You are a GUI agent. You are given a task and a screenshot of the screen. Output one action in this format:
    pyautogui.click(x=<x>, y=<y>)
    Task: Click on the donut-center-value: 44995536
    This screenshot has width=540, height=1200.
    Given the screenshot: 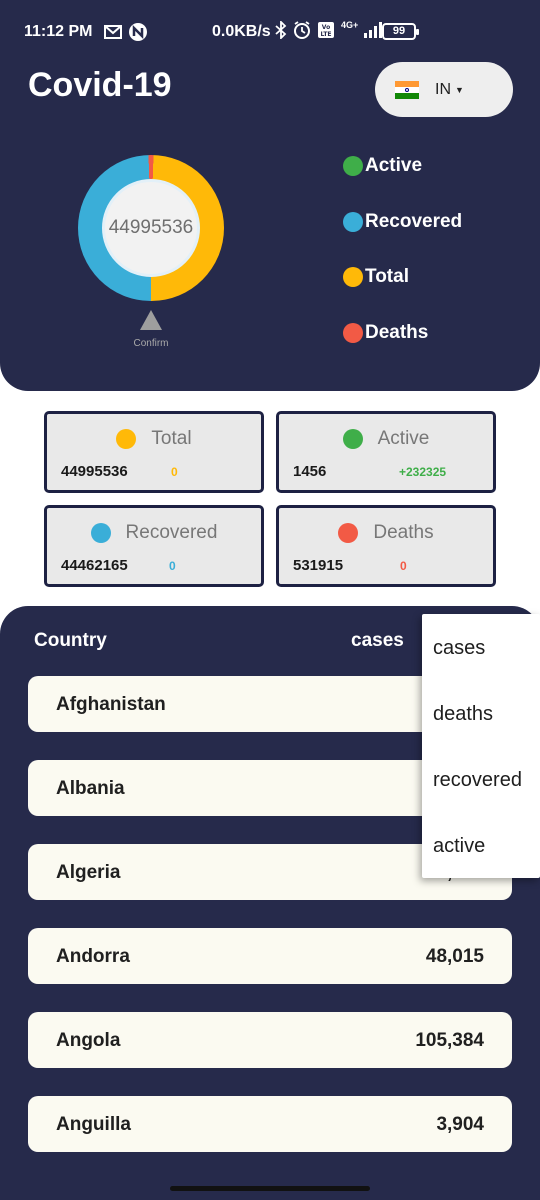 What is the action you would take?
    pyautogui.click(x=151, y=227)
    